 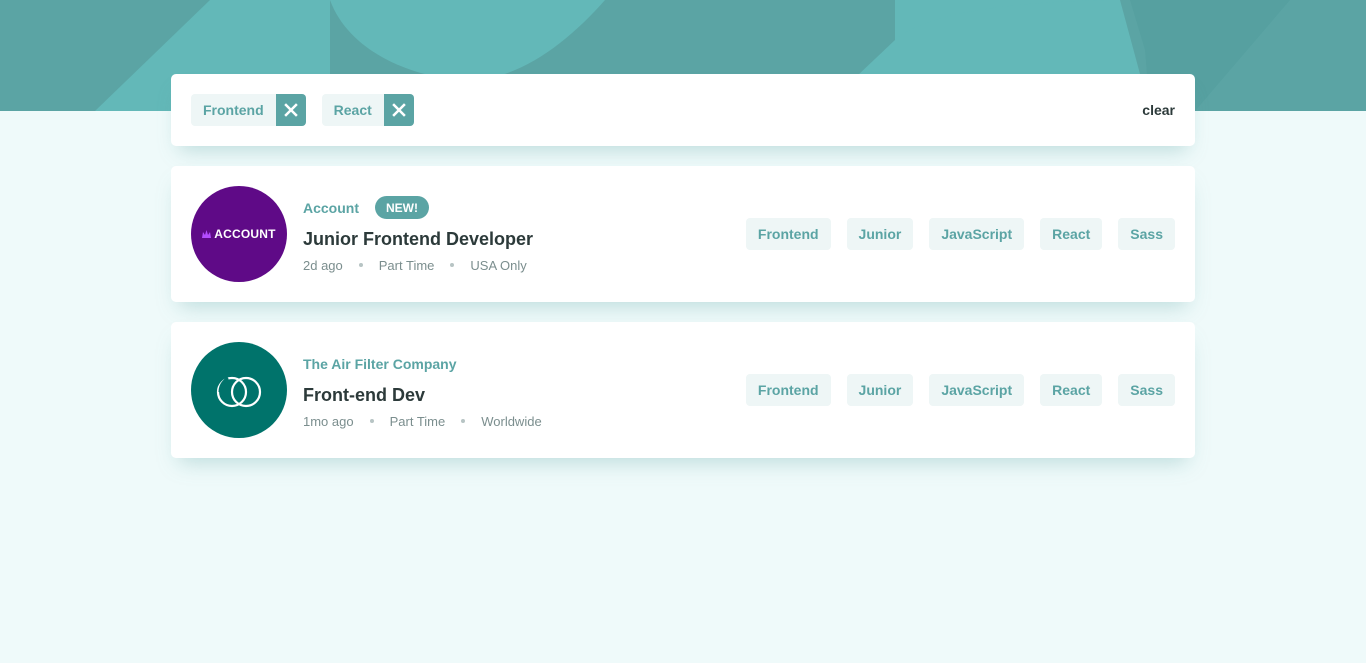 What do you see at coordinates (1158, 110) in the screenshot?
I see `clear-filters-button: clear` at bounding box center [1158, 110].